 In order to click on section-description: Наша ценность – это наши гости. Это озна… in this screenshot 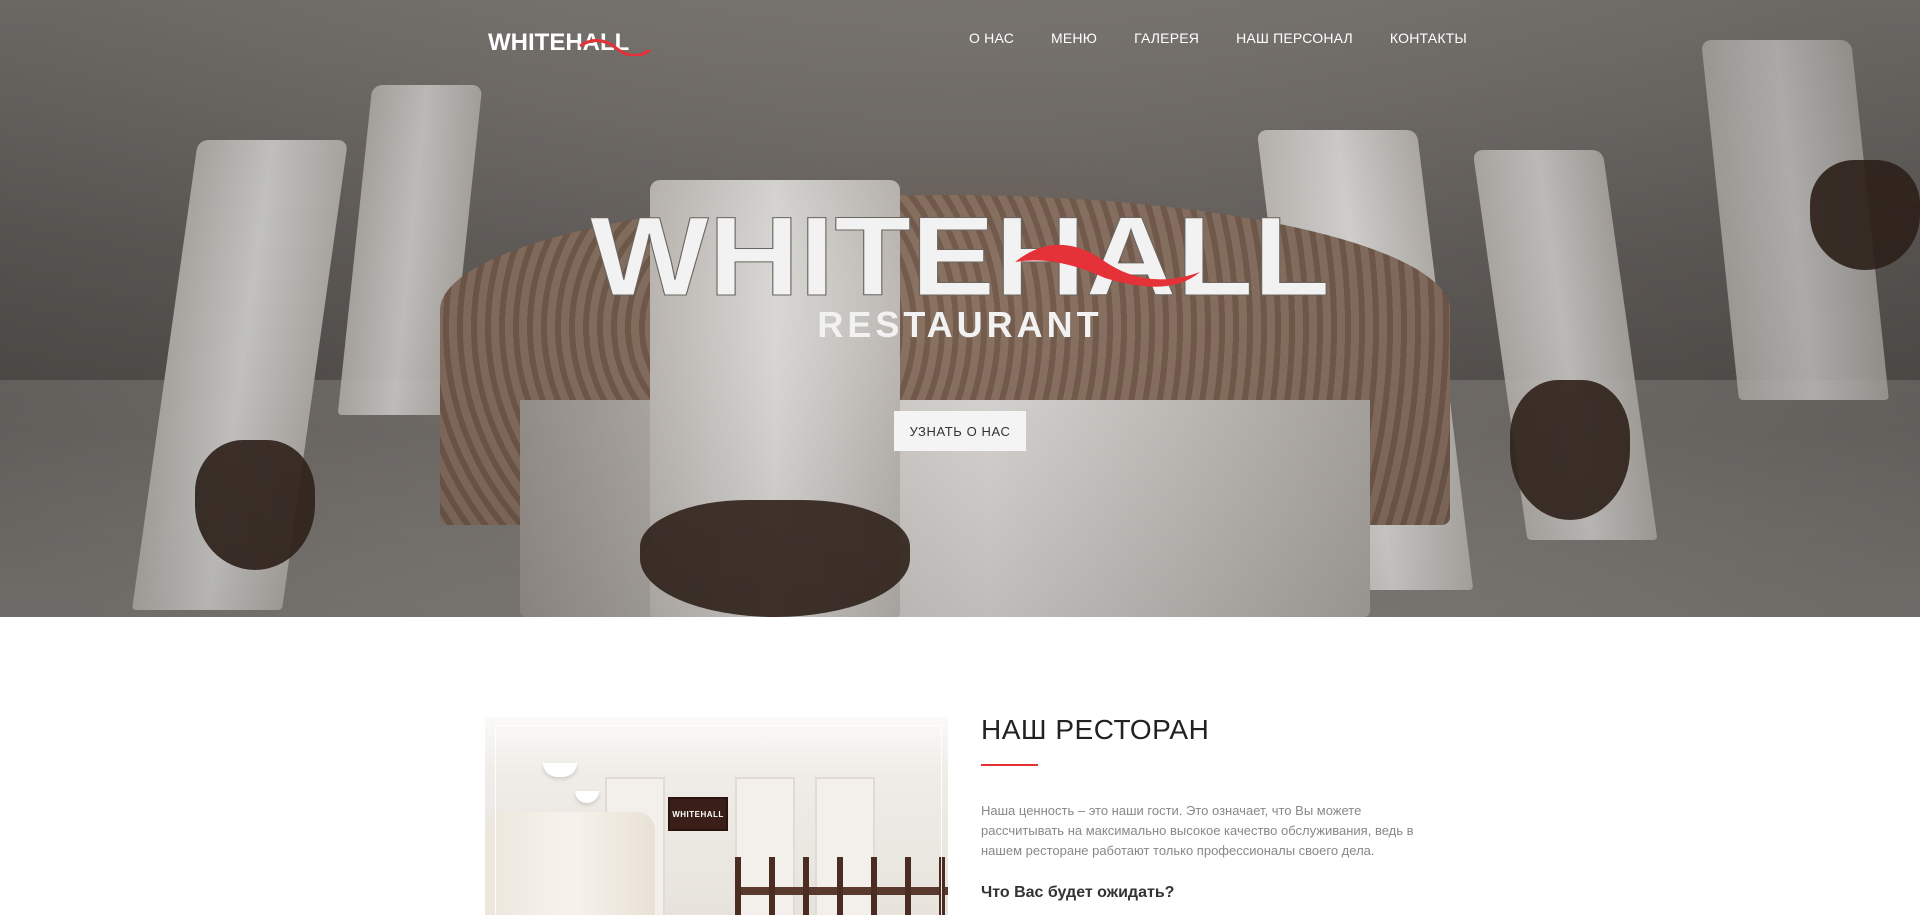, I will do `click(1197, 830)`.